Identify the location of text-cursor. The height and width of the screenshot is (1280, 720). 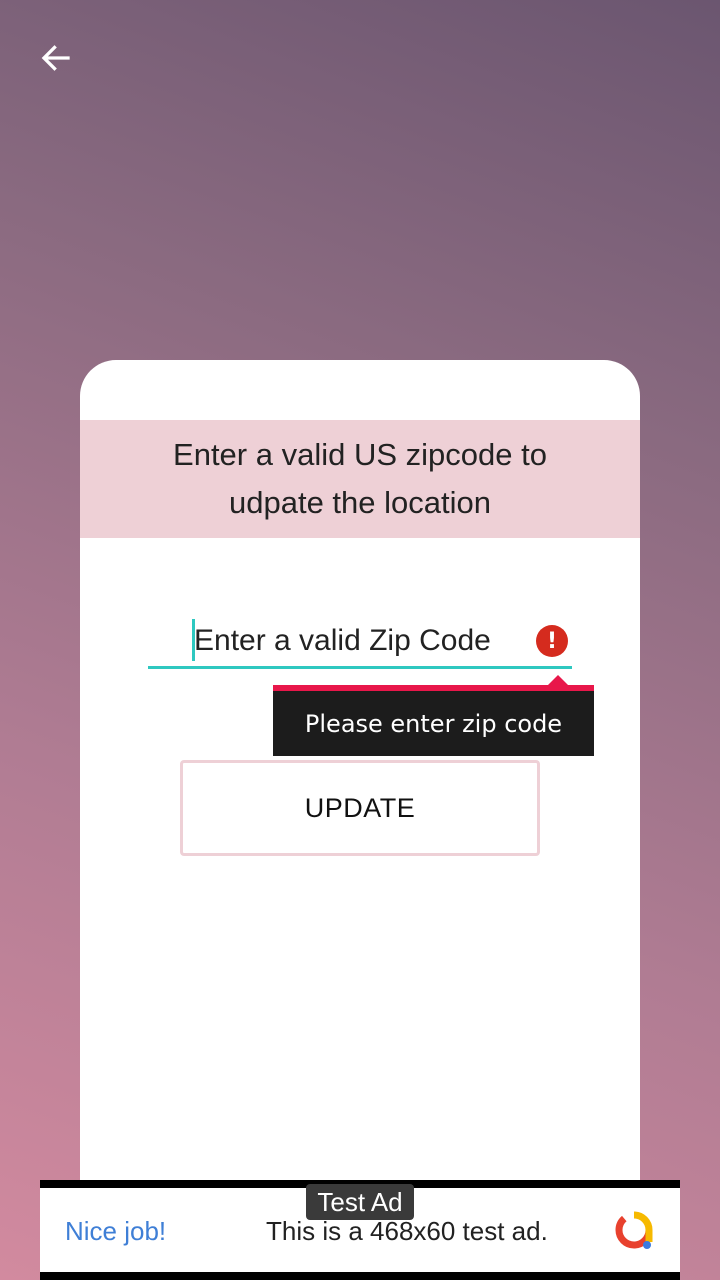
(193, 640).